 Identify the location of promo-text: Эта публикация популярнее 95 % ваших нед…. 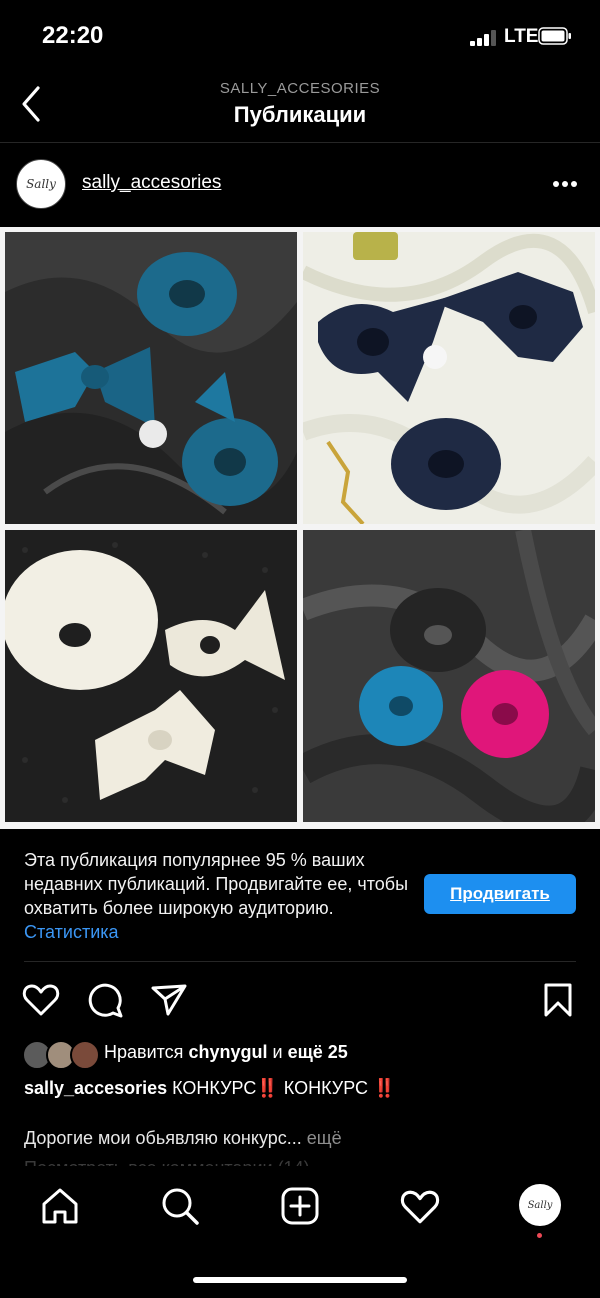
(216, 884).